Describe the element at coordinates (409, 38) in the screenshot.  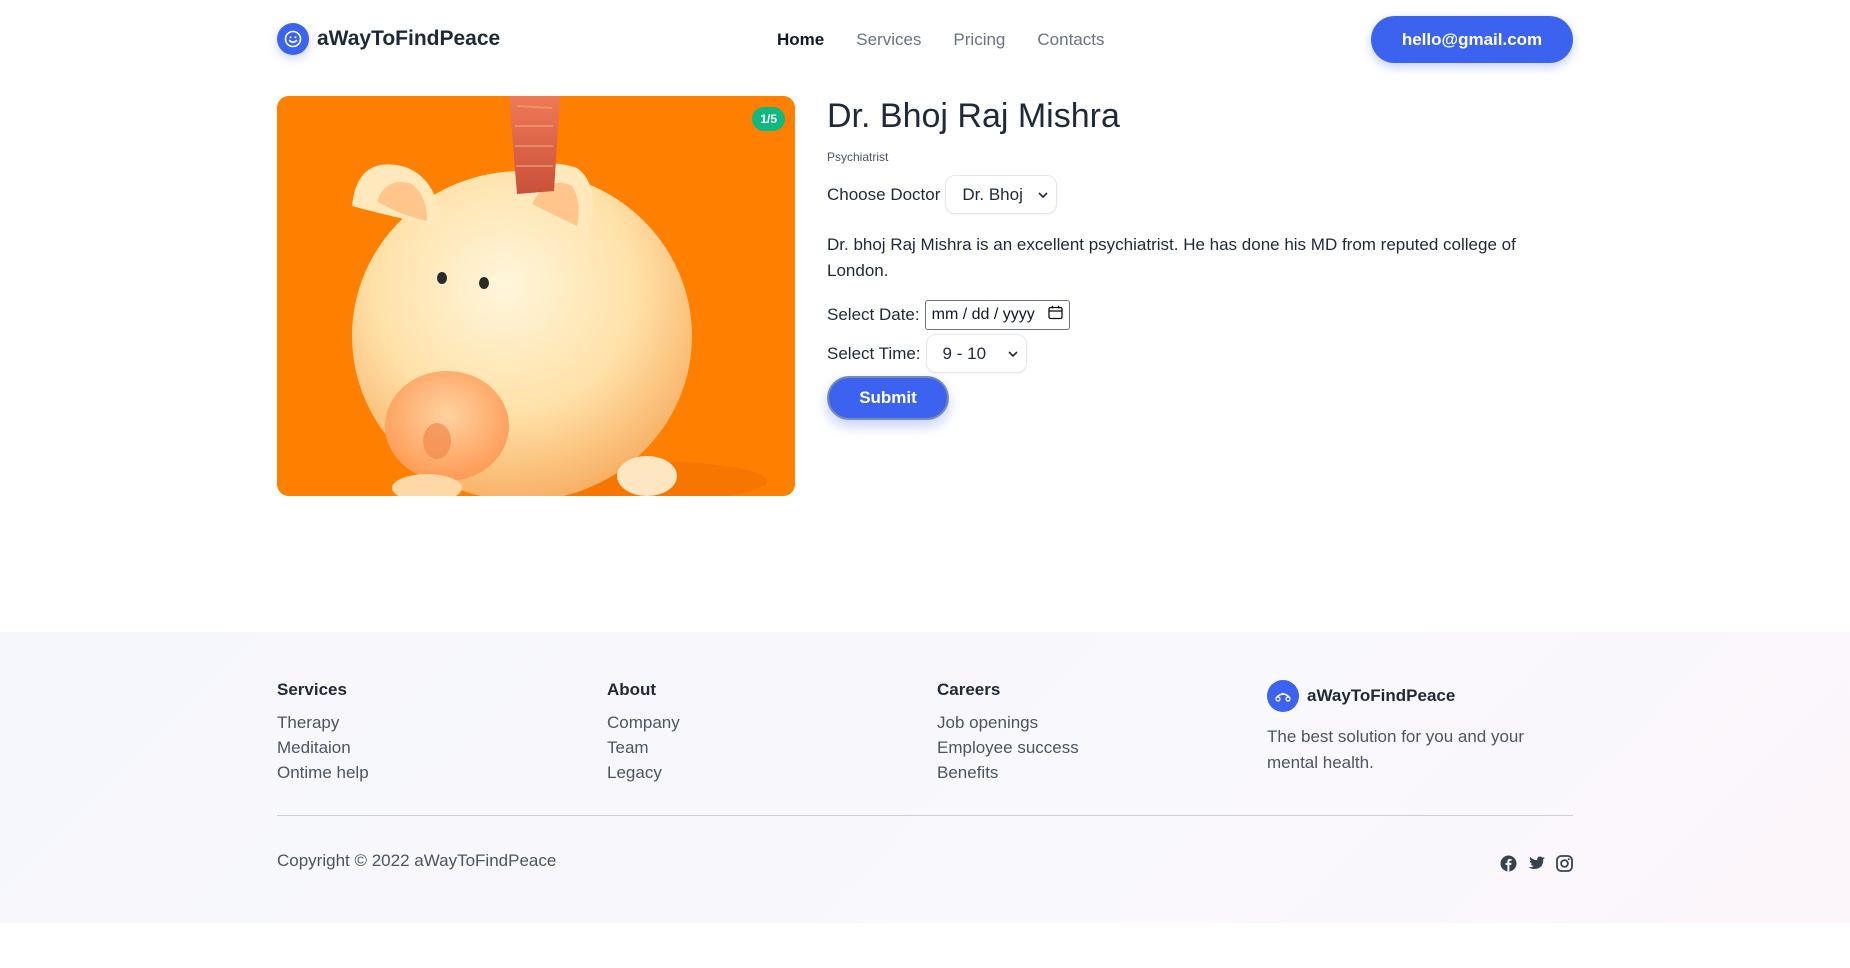
I see `brand-name: aWayToFindPeace` at that location.